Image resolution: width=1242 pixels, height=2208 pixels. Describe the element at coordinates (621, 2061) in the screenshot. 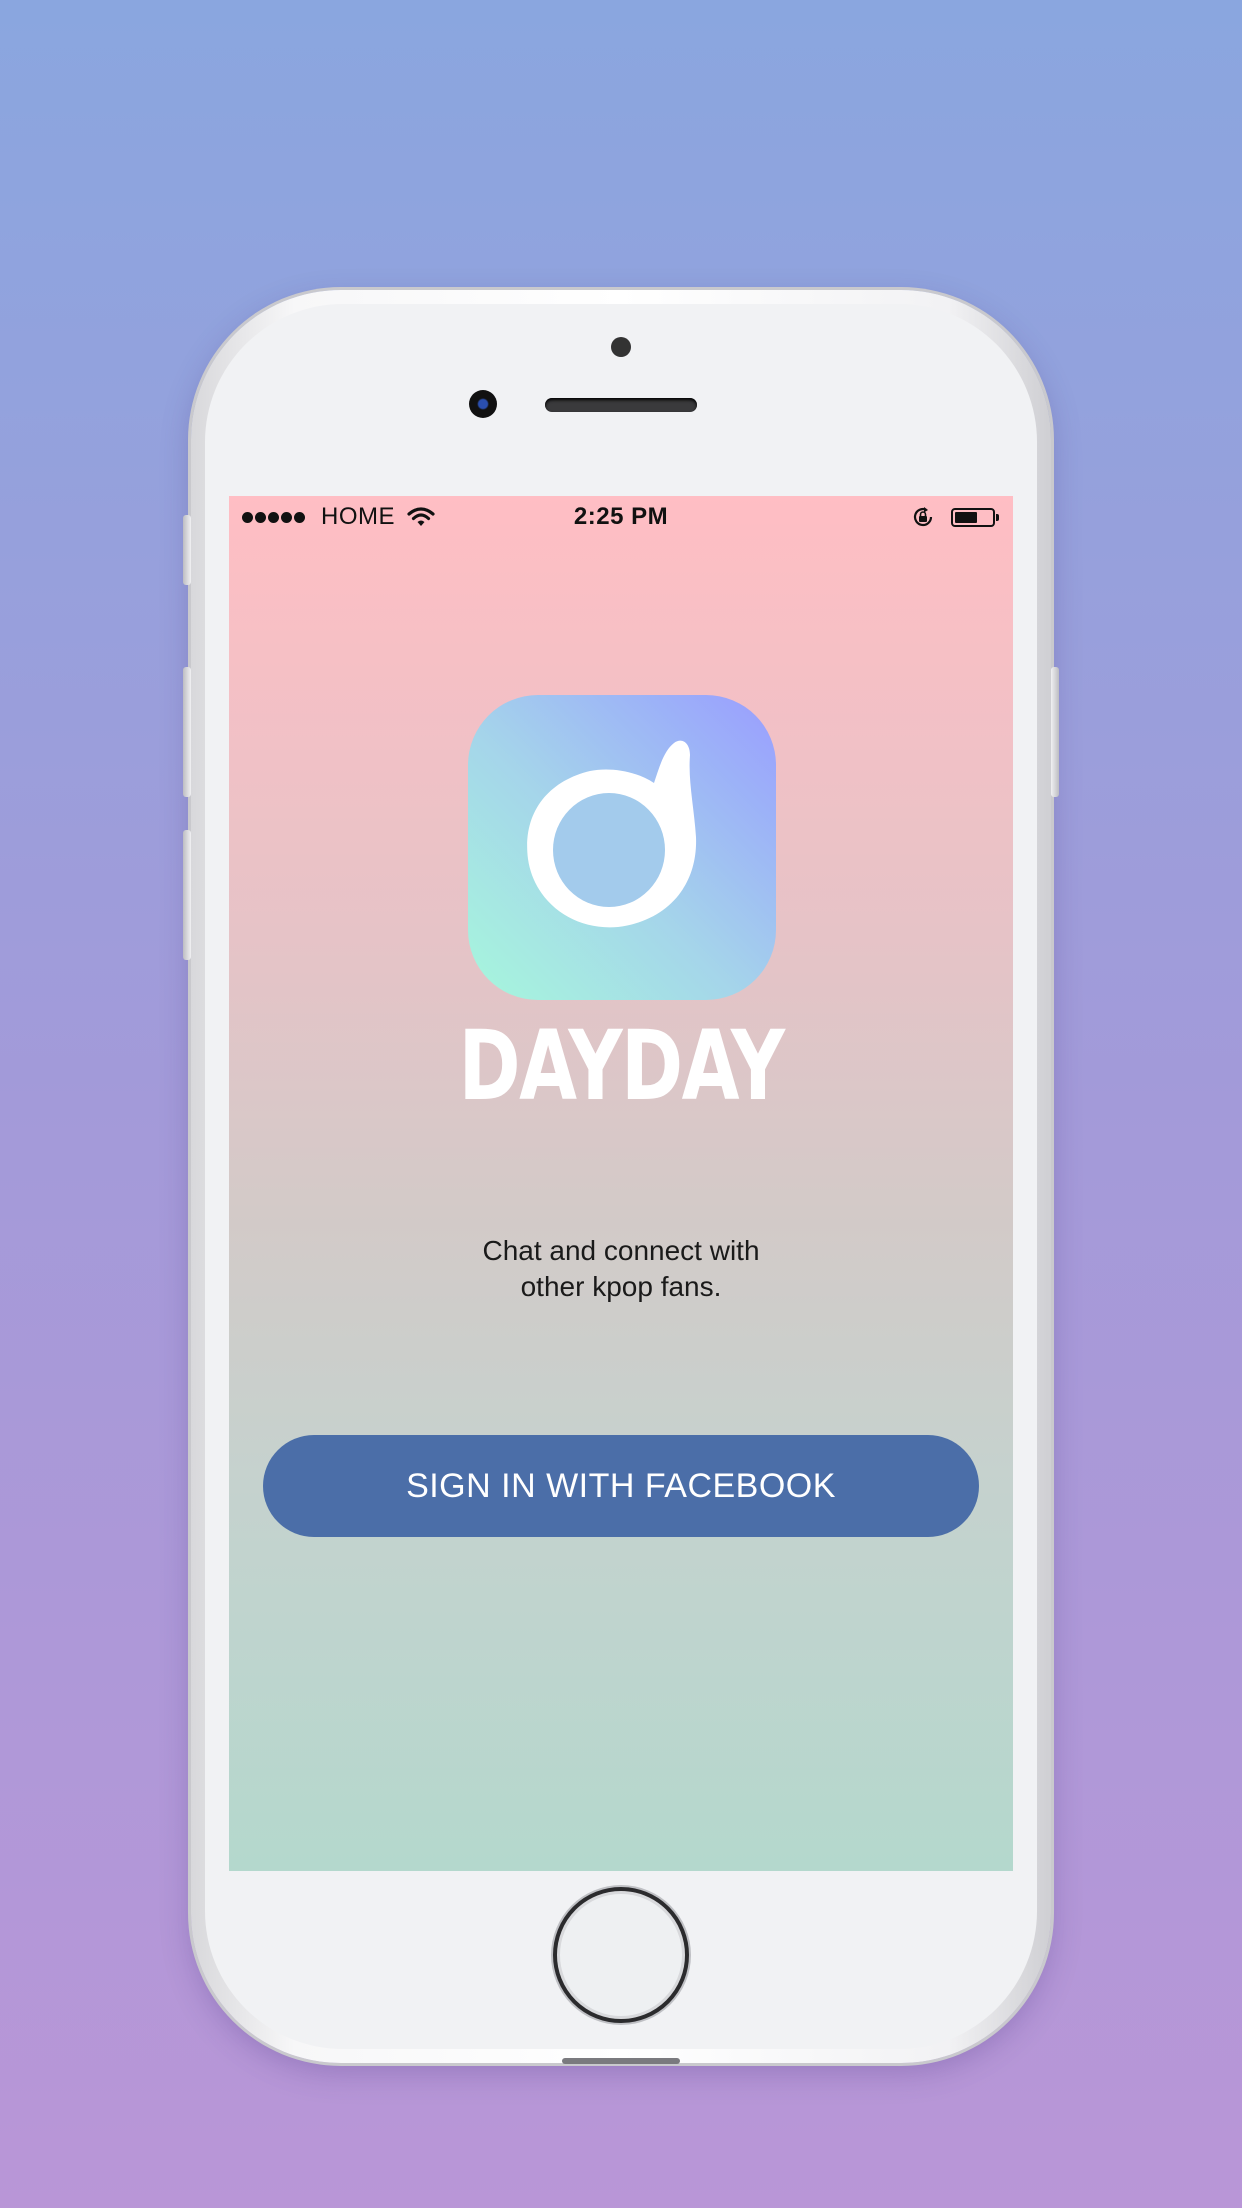

I see `bottom-edge-detail` at that location.